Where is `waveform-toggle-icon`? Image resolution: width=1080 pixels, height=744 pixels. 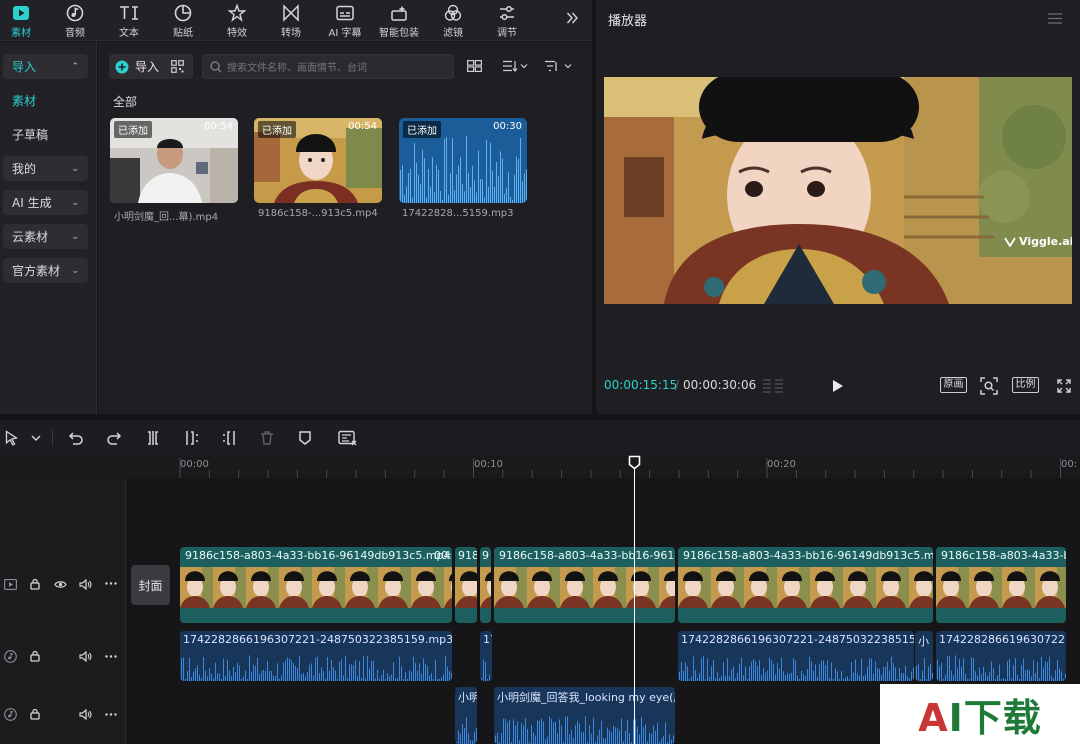 waveform-toggle-icon is located at coordinates (773, 386).